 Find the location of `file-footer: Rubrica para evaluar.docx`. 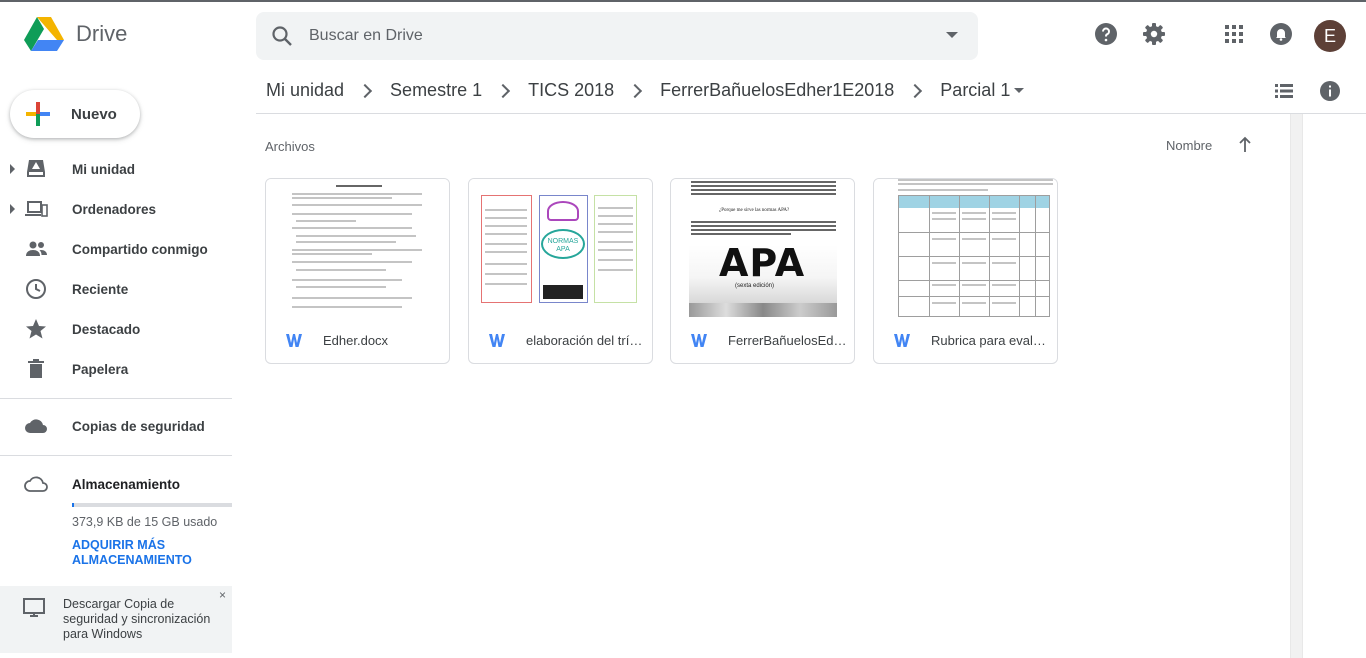

file-footer: Rubrica para evaluar.docx is located at coordinates (965, 340).